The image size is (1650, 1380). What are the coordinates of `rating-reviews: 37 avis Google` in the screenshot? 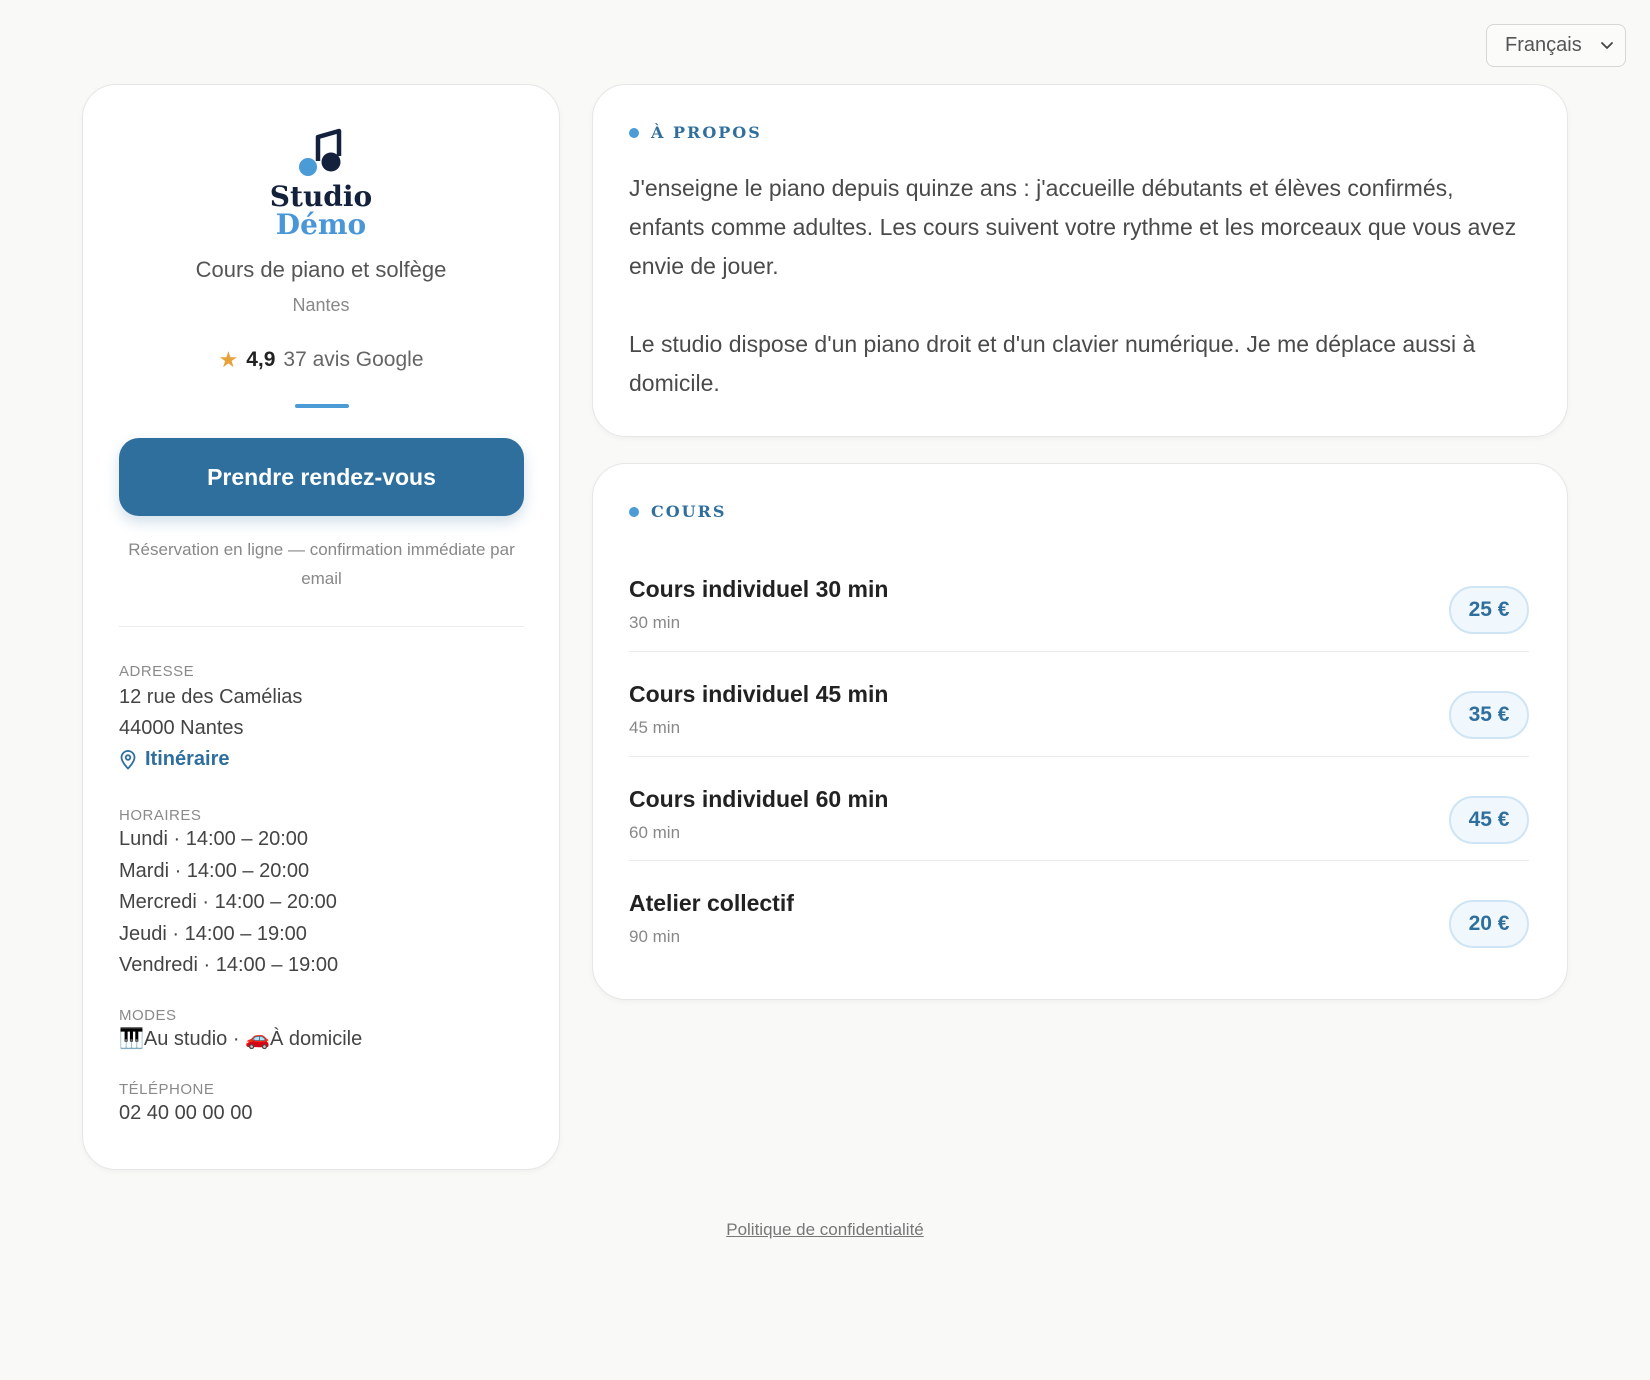 It's located at (353, 360).